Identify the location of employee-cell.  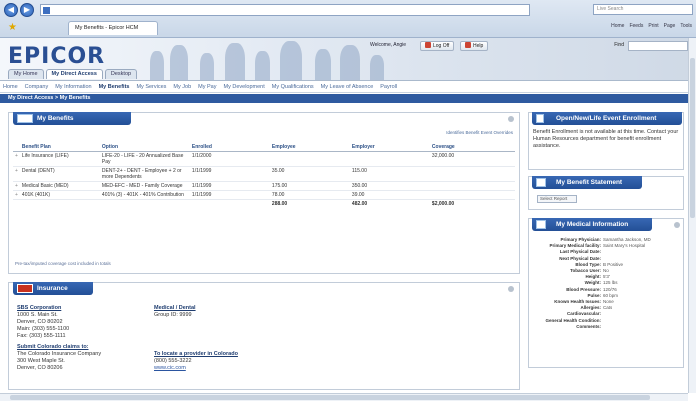
(309, 159).